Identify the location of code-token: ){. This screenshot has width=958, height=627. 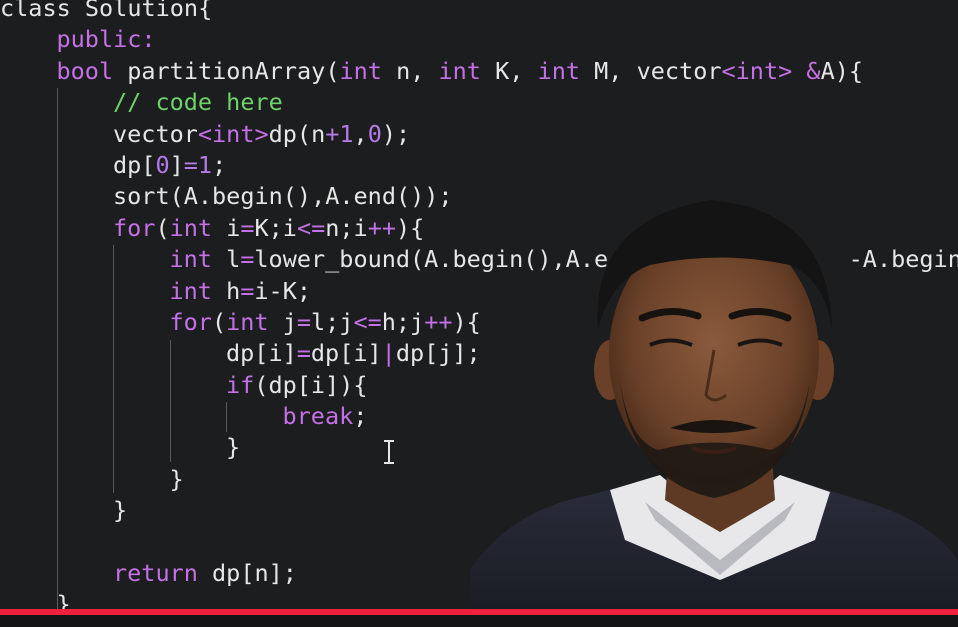
(410, 227).